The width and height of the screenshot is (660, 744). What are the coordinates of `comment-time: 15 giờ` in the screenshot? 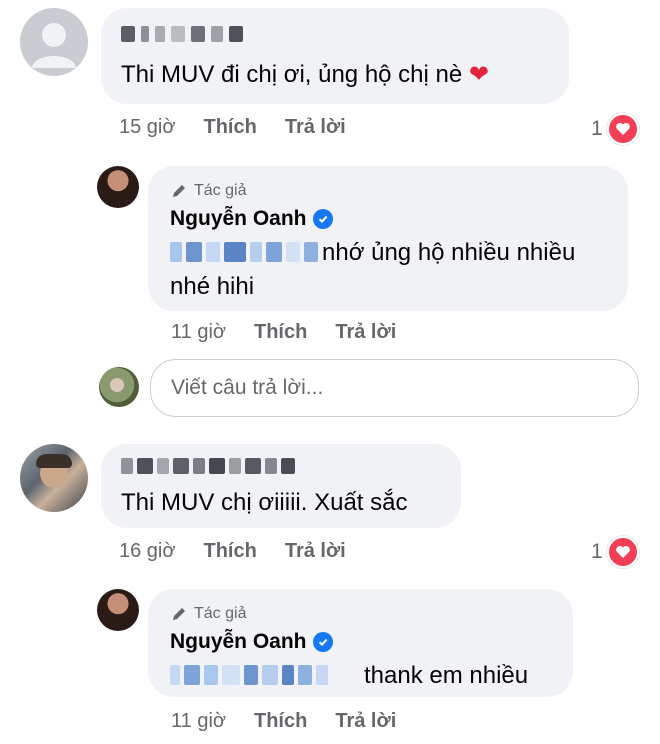 It's located at (147, 127).